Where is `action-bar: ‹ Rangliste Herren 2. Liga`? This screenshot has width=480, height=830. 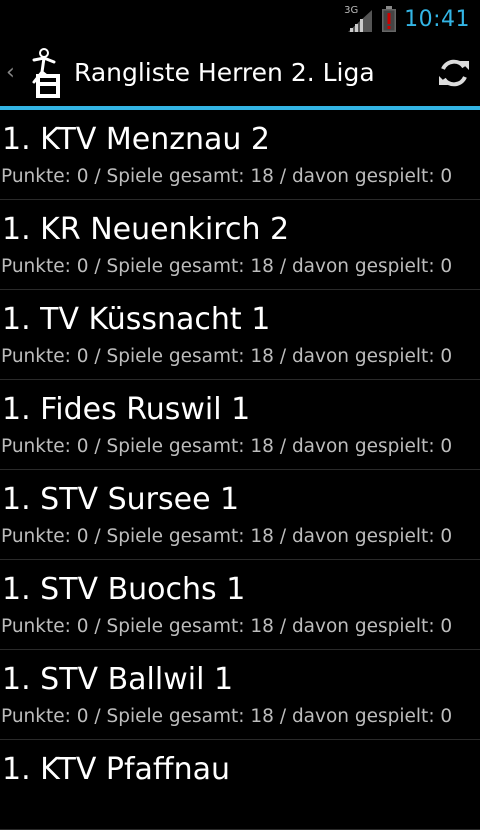
action-bar: ‹ Rangliste Herren 2. Liga is located at coordinates (240, 73).